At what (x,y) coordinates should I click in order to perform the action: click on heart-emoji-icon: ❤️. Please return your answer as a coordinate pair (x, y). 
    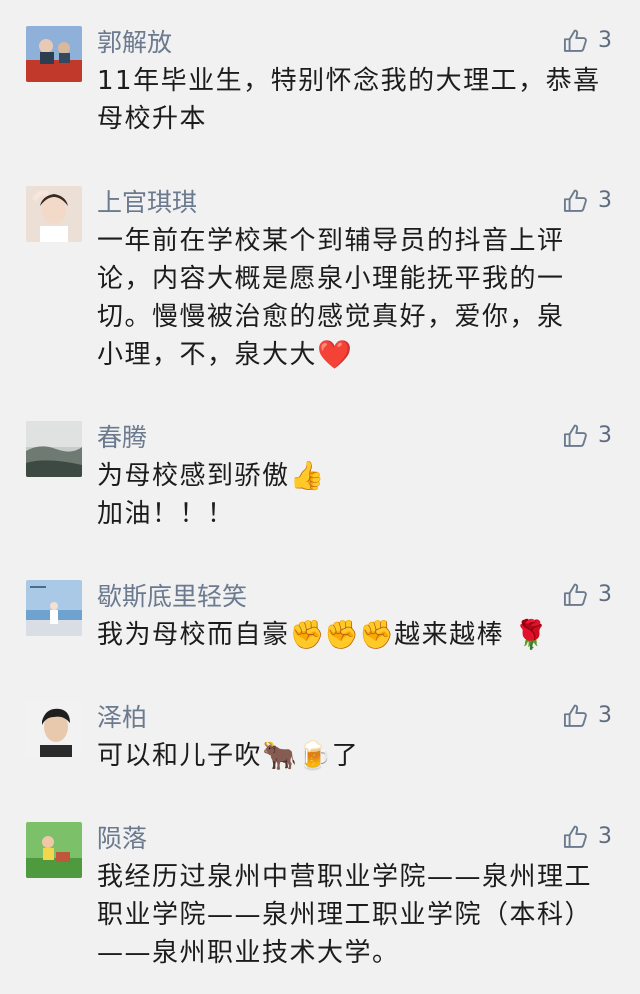
    Looking at the image, I should click on (334, 354).